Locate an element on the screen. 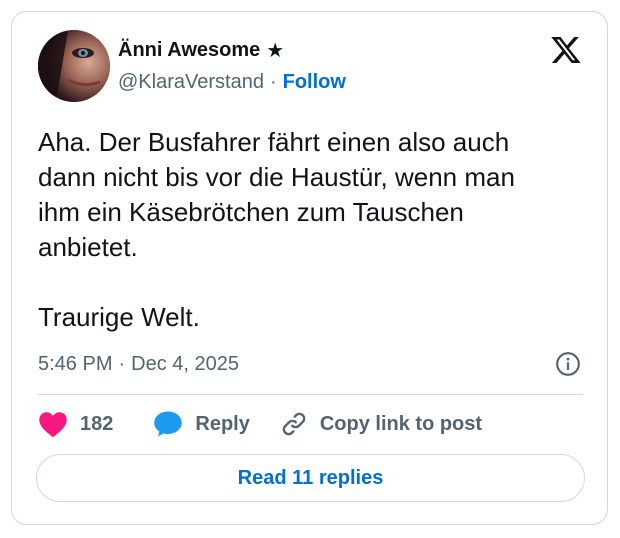 This screenshot has height=538, width=620. copy-link-label: Copy link to post is located at coordinates (401, 423).